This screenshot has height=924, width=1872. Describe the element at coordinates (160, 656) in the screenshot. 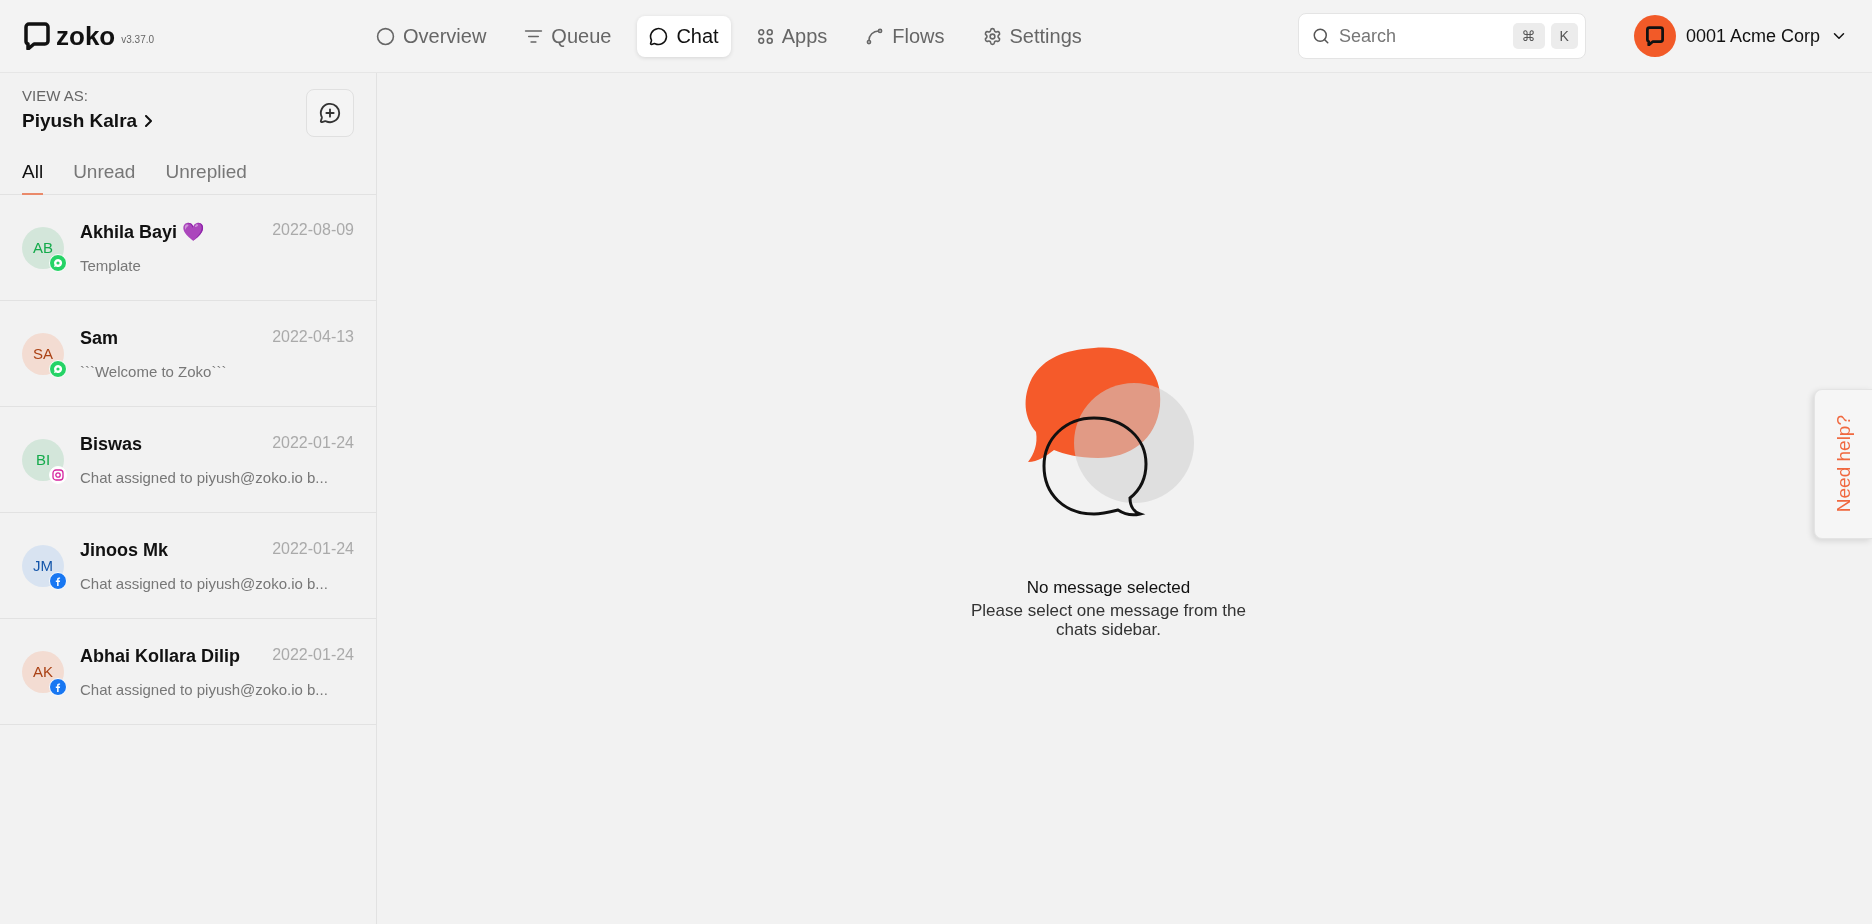

I see `contact-name: Abhai Kollara Dilip` at that location.